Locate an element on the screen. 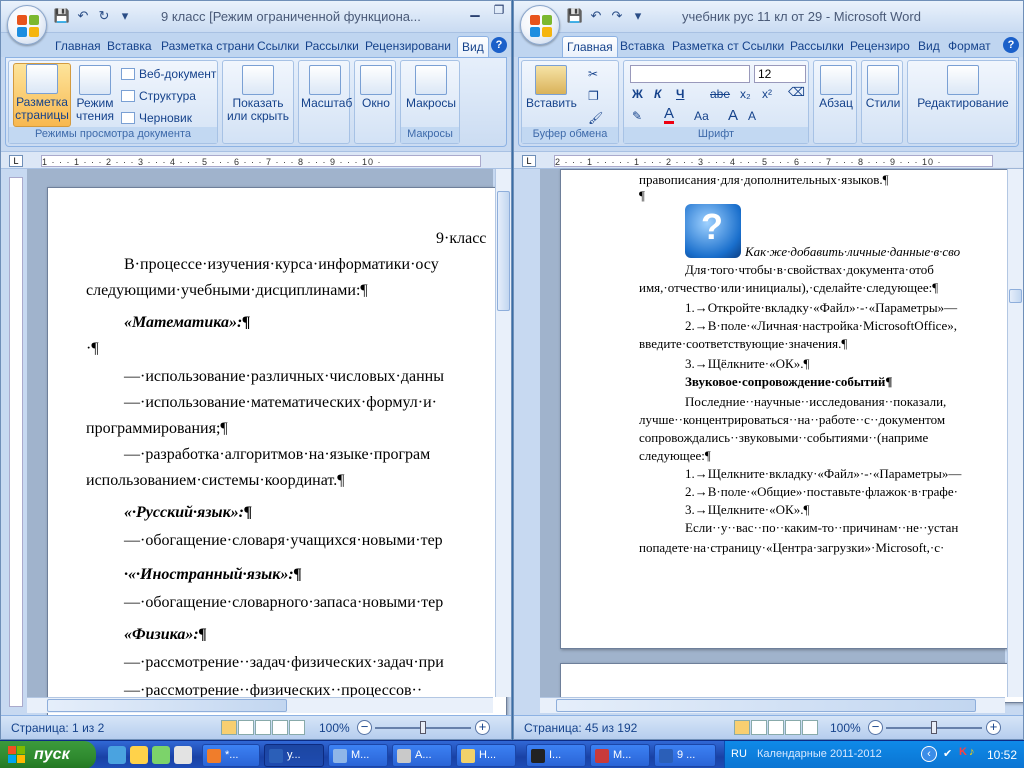 The image size is (1024, 768). page-counter: Страница: 45 из 192 is located at coordinates (580, 728).